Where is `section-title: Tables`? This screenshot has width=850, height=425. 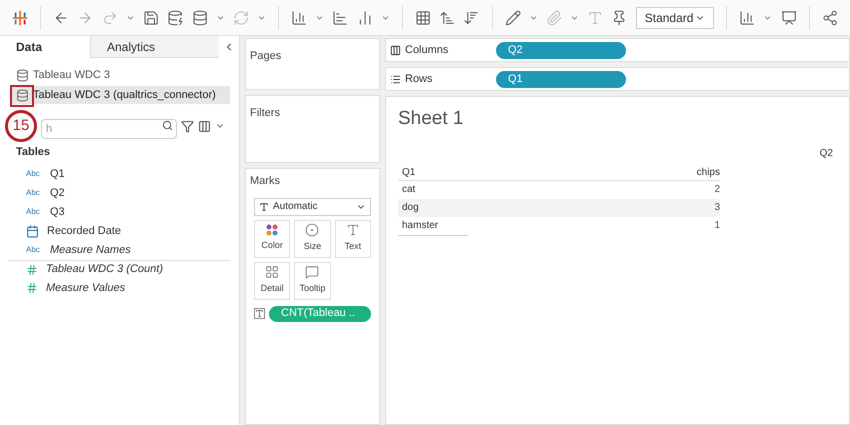
section-title: Tables is located at coordinates (33, 152).